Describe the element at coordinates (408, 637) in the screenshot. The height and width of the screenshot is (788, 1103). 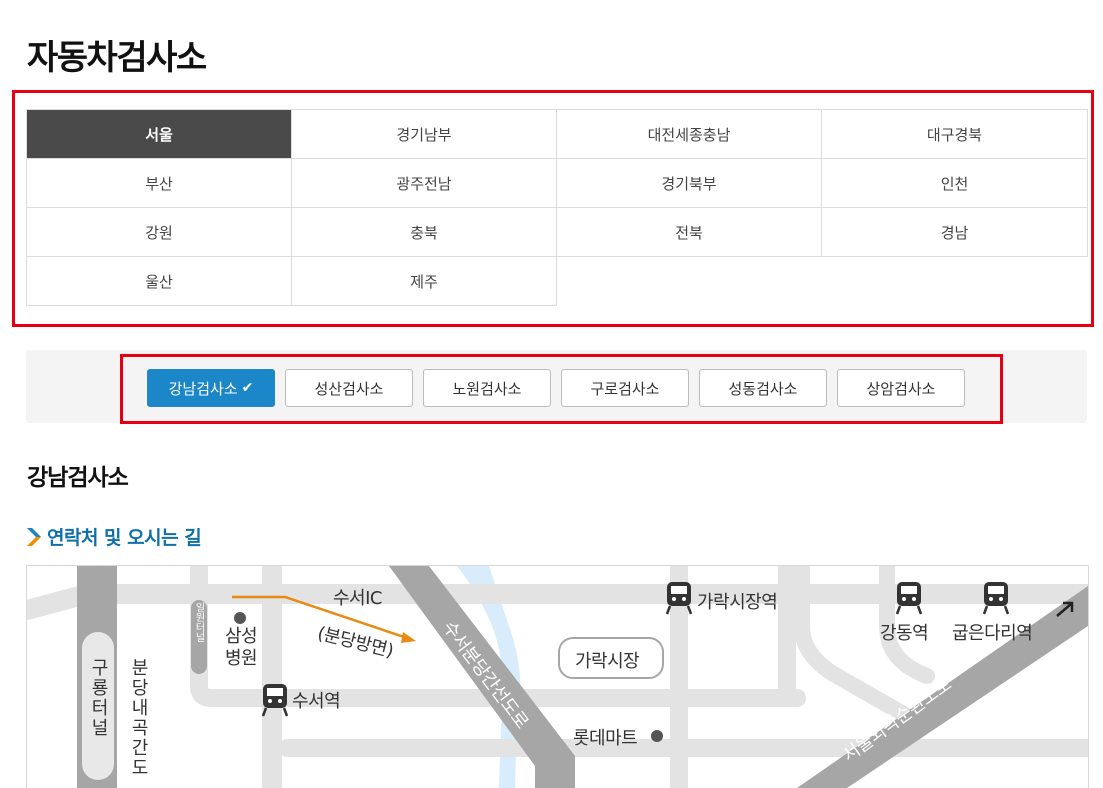
I see `route-arrow` at that location.